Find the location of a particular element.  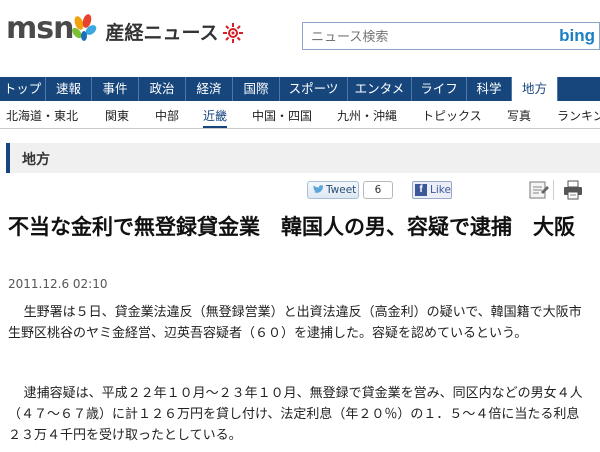

search-input is located at coordinates (426, 37).